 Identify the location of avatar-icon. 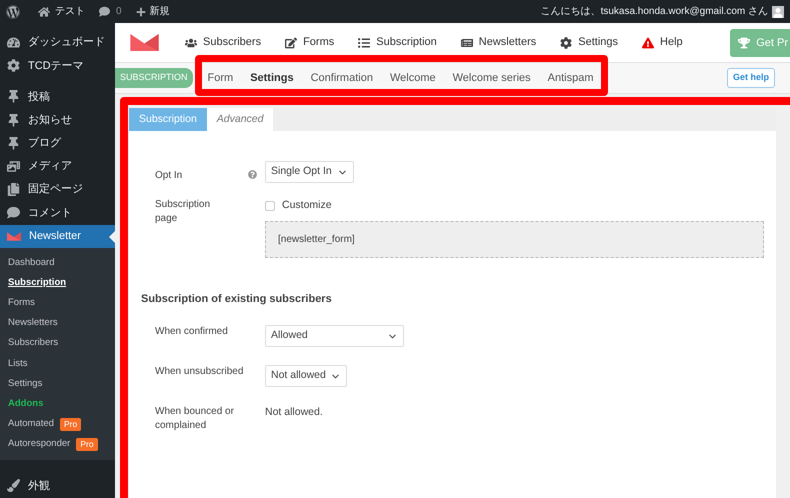
(778, 12).